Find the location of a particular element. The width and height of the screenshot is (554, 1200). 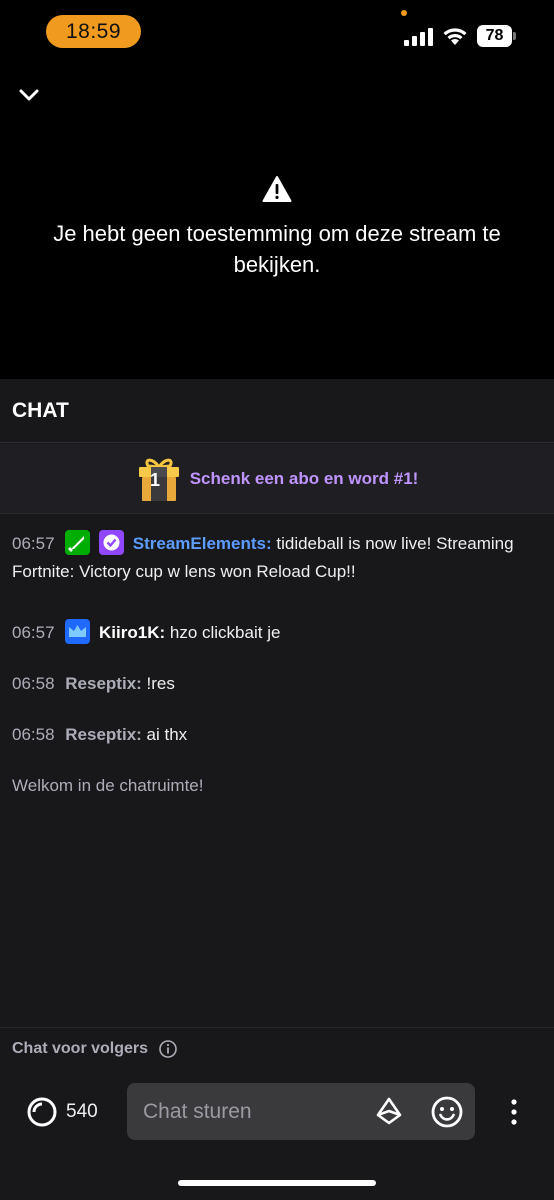

status-bar: 18:59 78 is located at coordinates (277, 31).